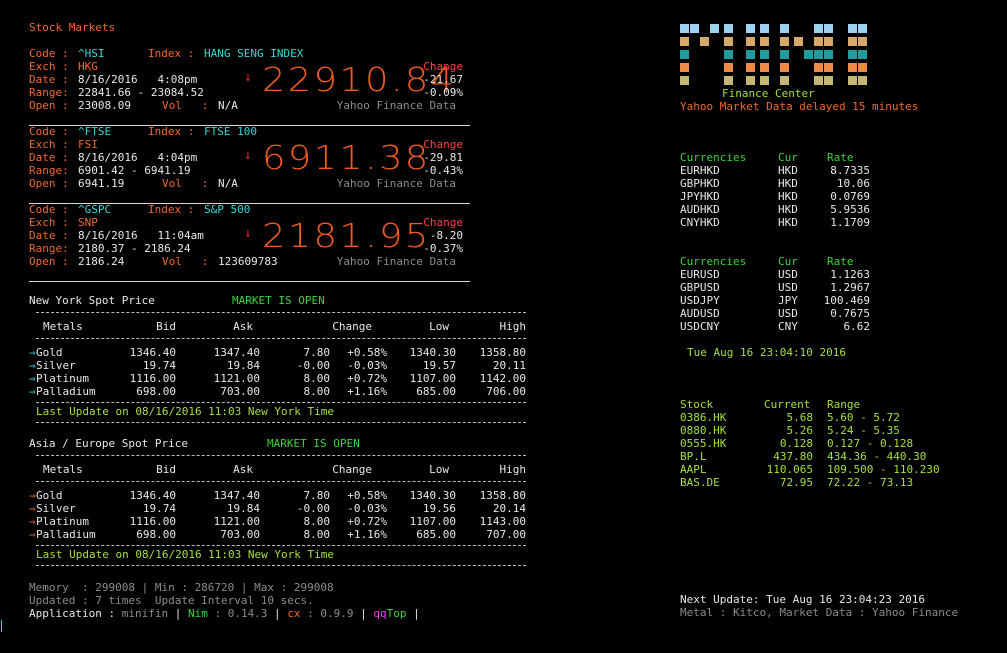 The image size is (1007, 653). Describe the element at coordinates (502, 495) in the screenshot. I see `metal-high: 1358.80` at that location.